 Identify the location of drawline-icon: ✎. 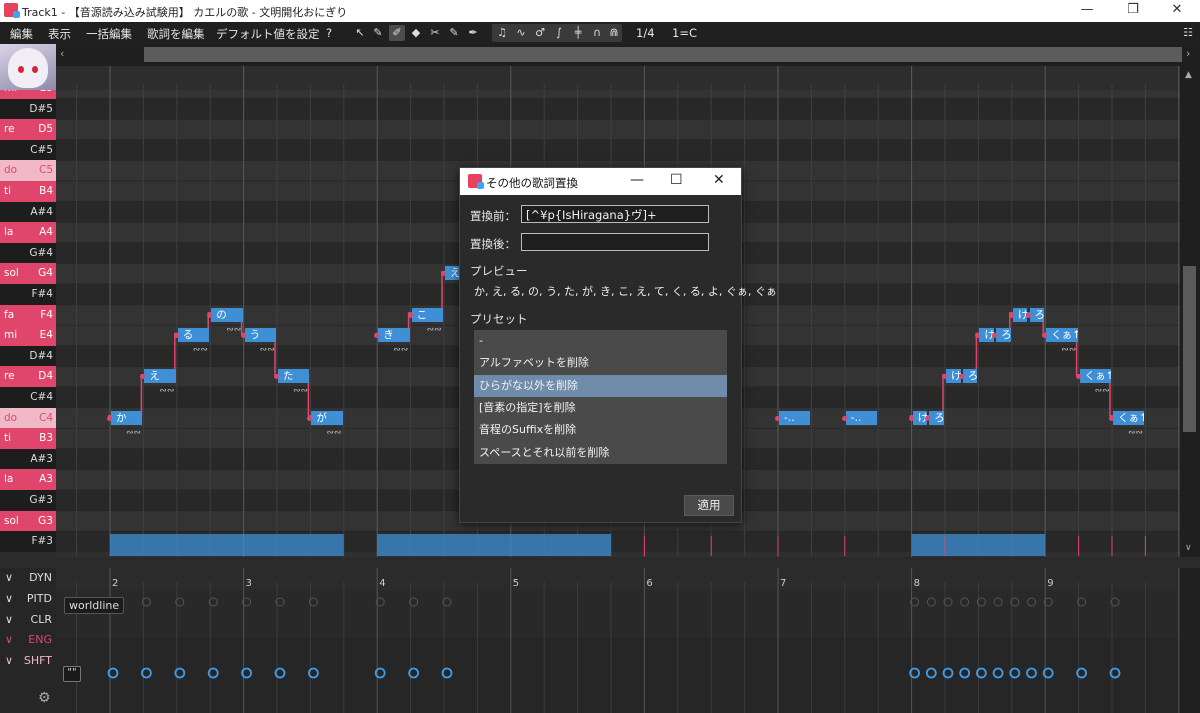
(454, 33).